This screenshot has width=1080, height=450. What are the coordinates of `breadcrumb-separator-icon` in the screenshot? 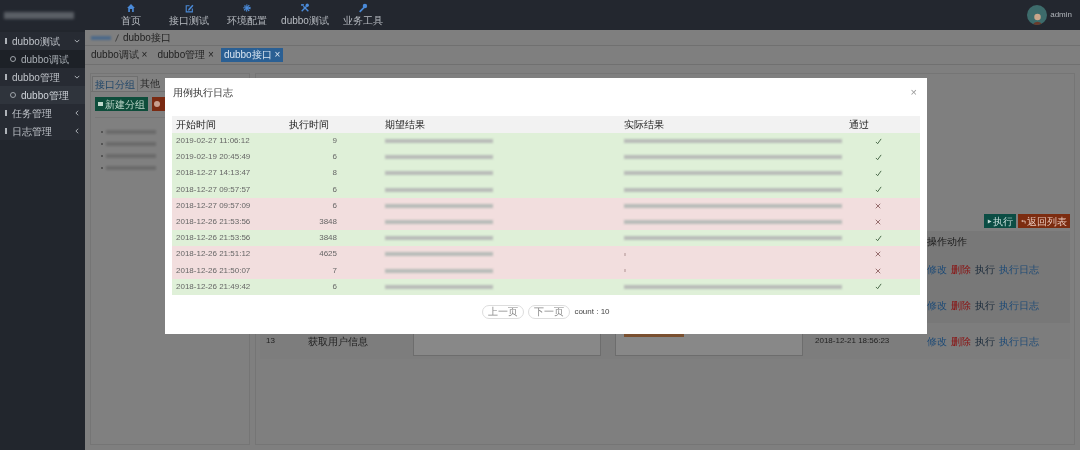 It's located at (117, 37).